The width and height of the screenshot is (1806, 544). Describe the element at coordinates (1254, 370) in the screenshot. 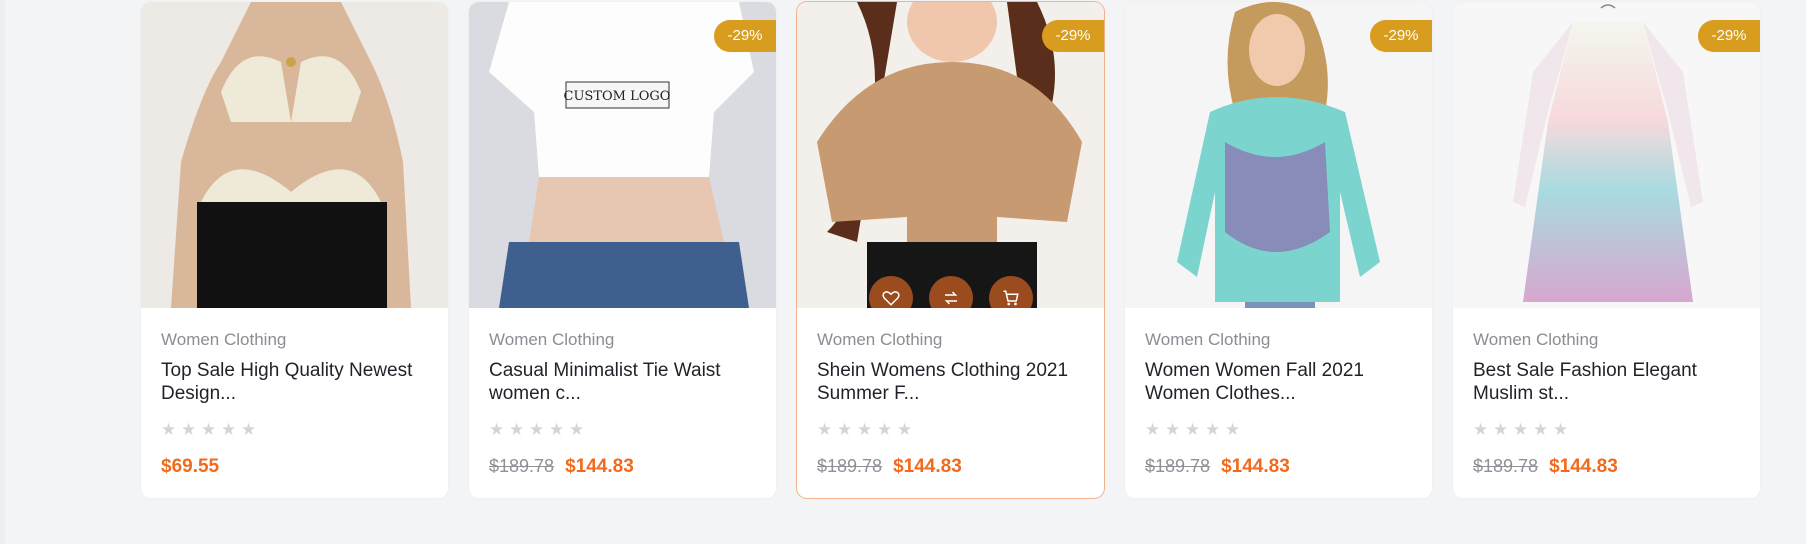

I see `product-title-line: Women Women Fall 2021` at that location.